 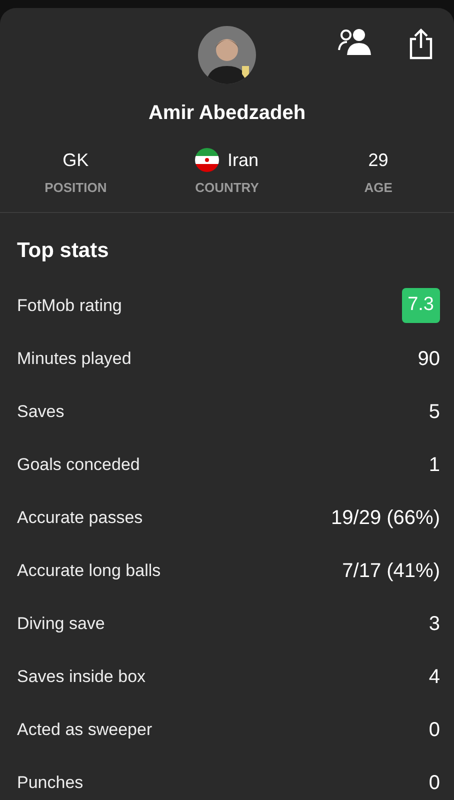 I want to click on stat-value: 5, so click(x=434, y=412).